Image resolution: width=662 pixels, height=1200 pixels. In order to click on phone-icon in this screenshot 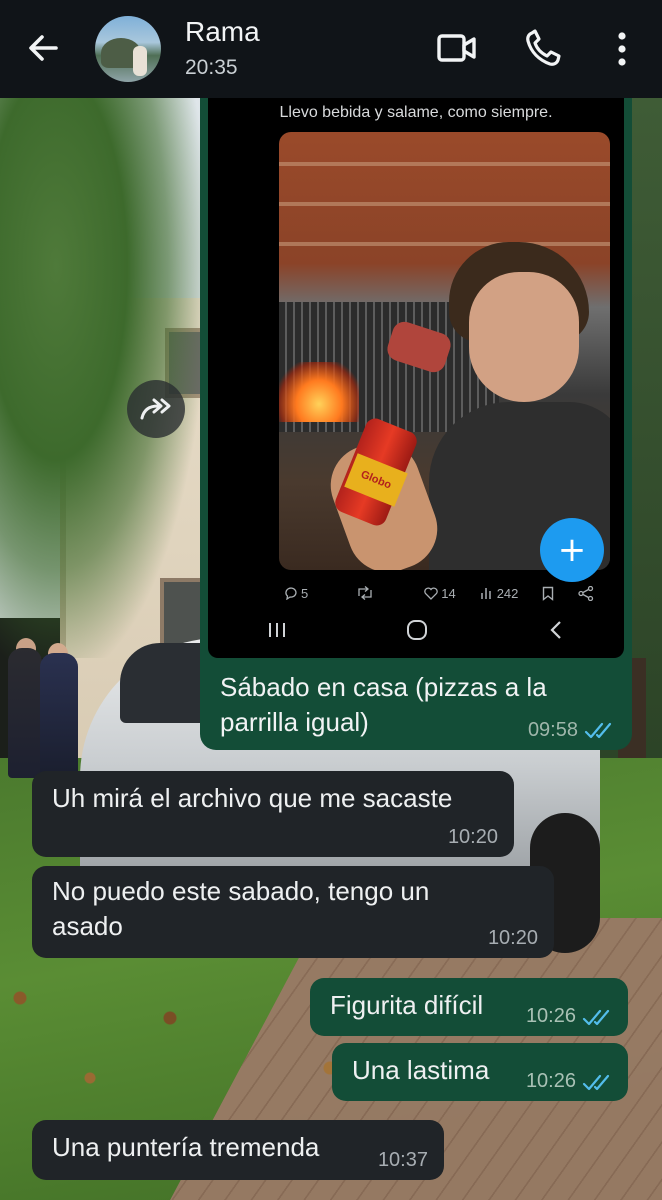, I will do `click(543, 48)`.